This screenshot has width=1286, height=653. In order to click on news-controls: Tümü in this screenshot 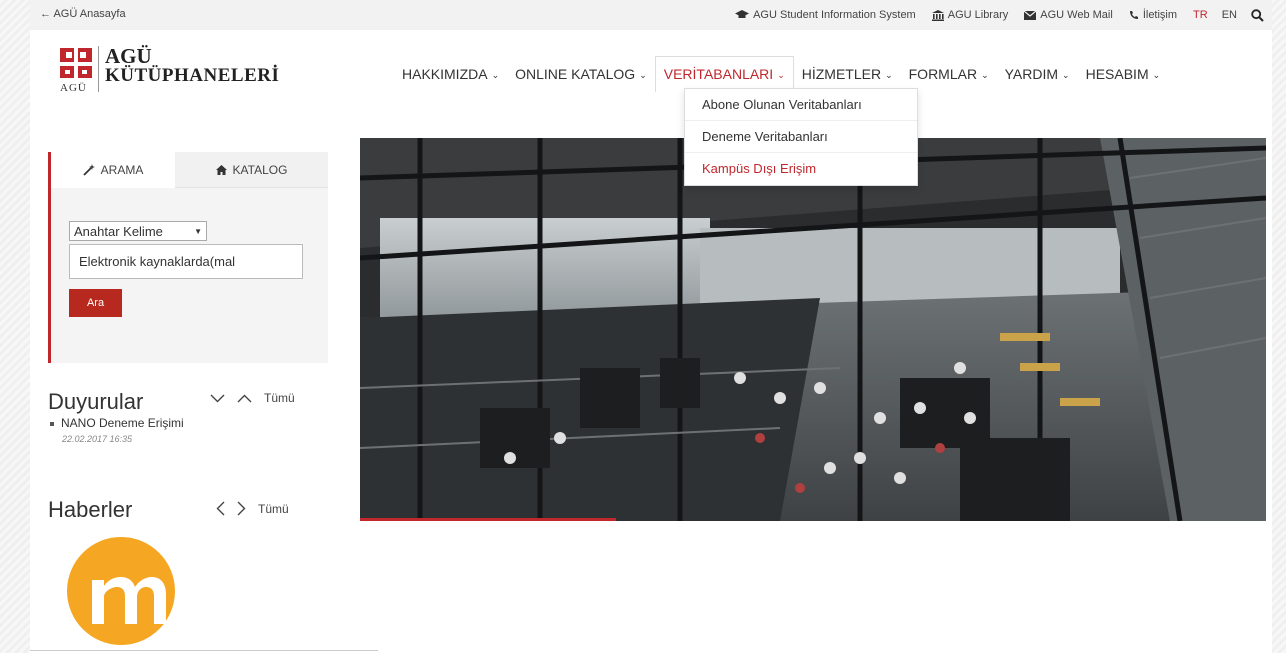, I will do `click(252, 508)`.